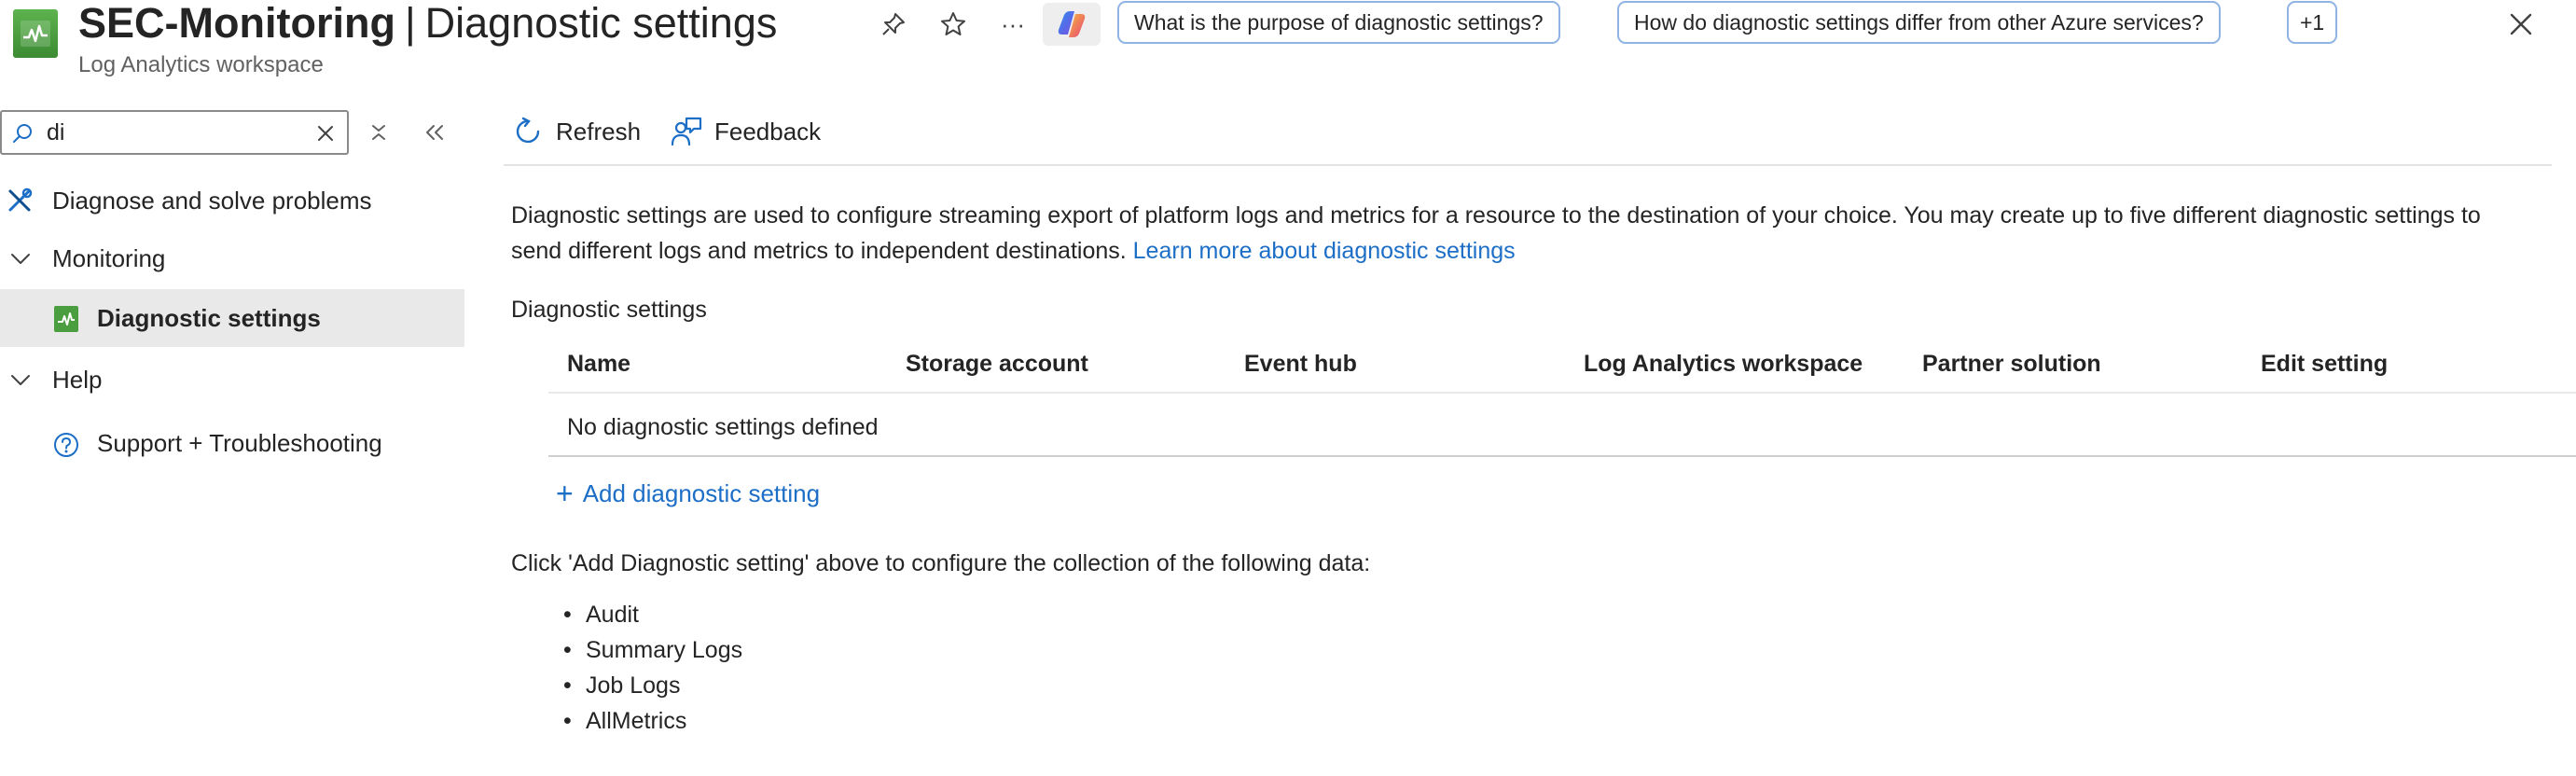 This screenshot has height=776, width=2576. I want to click on copilot-icon, so click(1072, 24).